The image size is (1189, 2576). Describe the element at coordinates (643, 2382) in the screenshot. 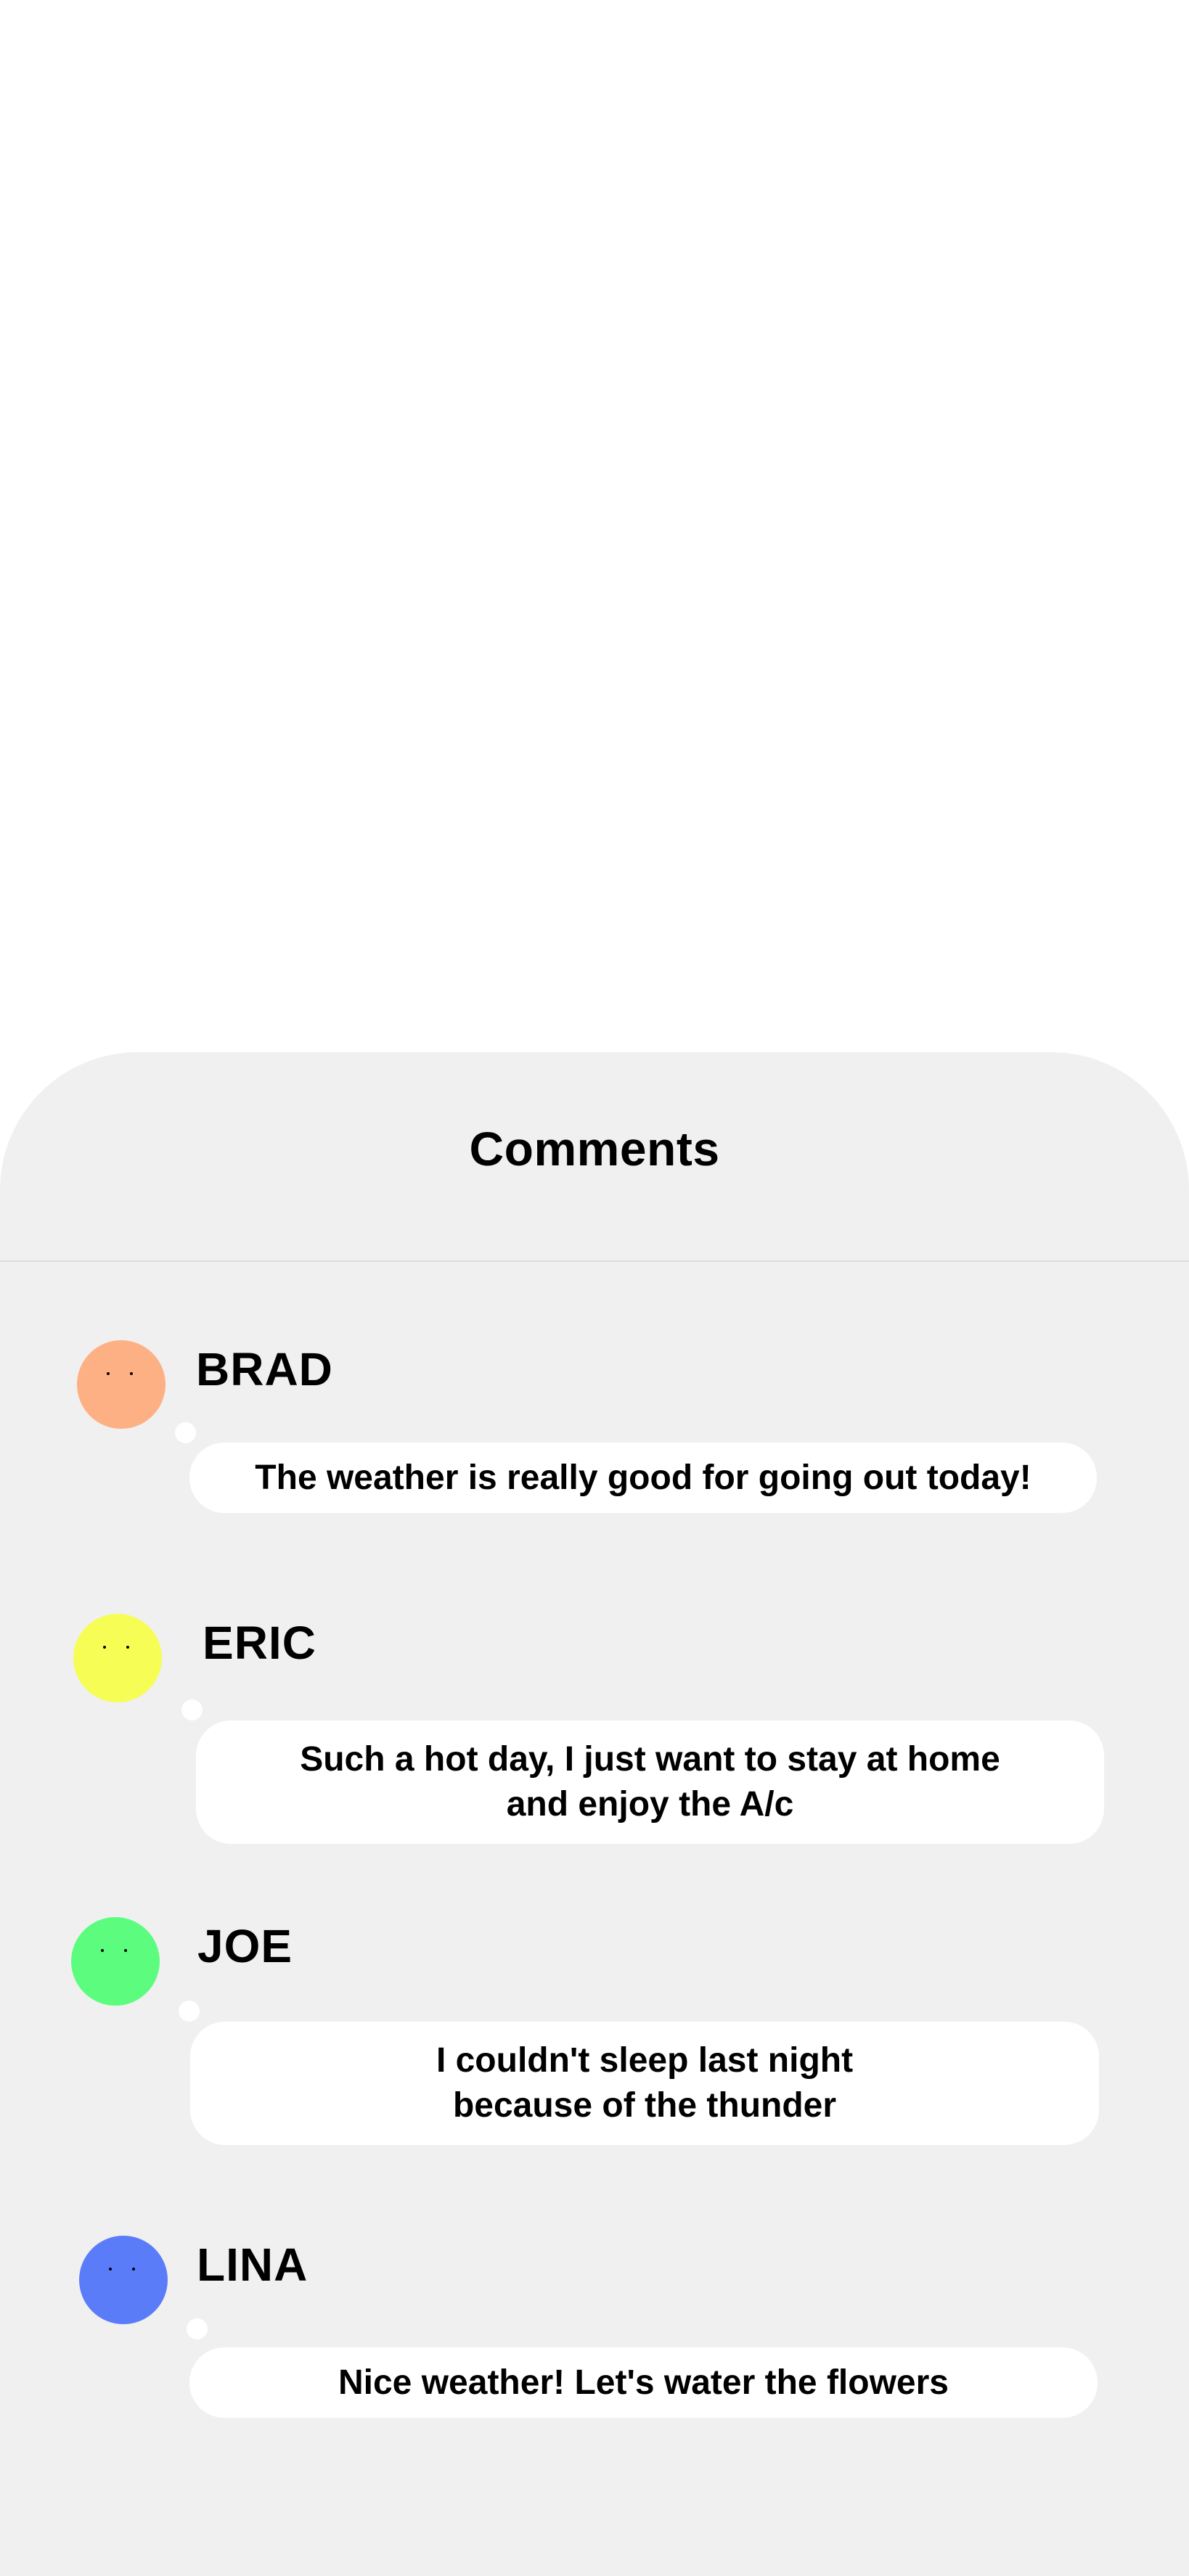

I see `comment-bubble: Nice weather! Let's water the flowers` at that location.